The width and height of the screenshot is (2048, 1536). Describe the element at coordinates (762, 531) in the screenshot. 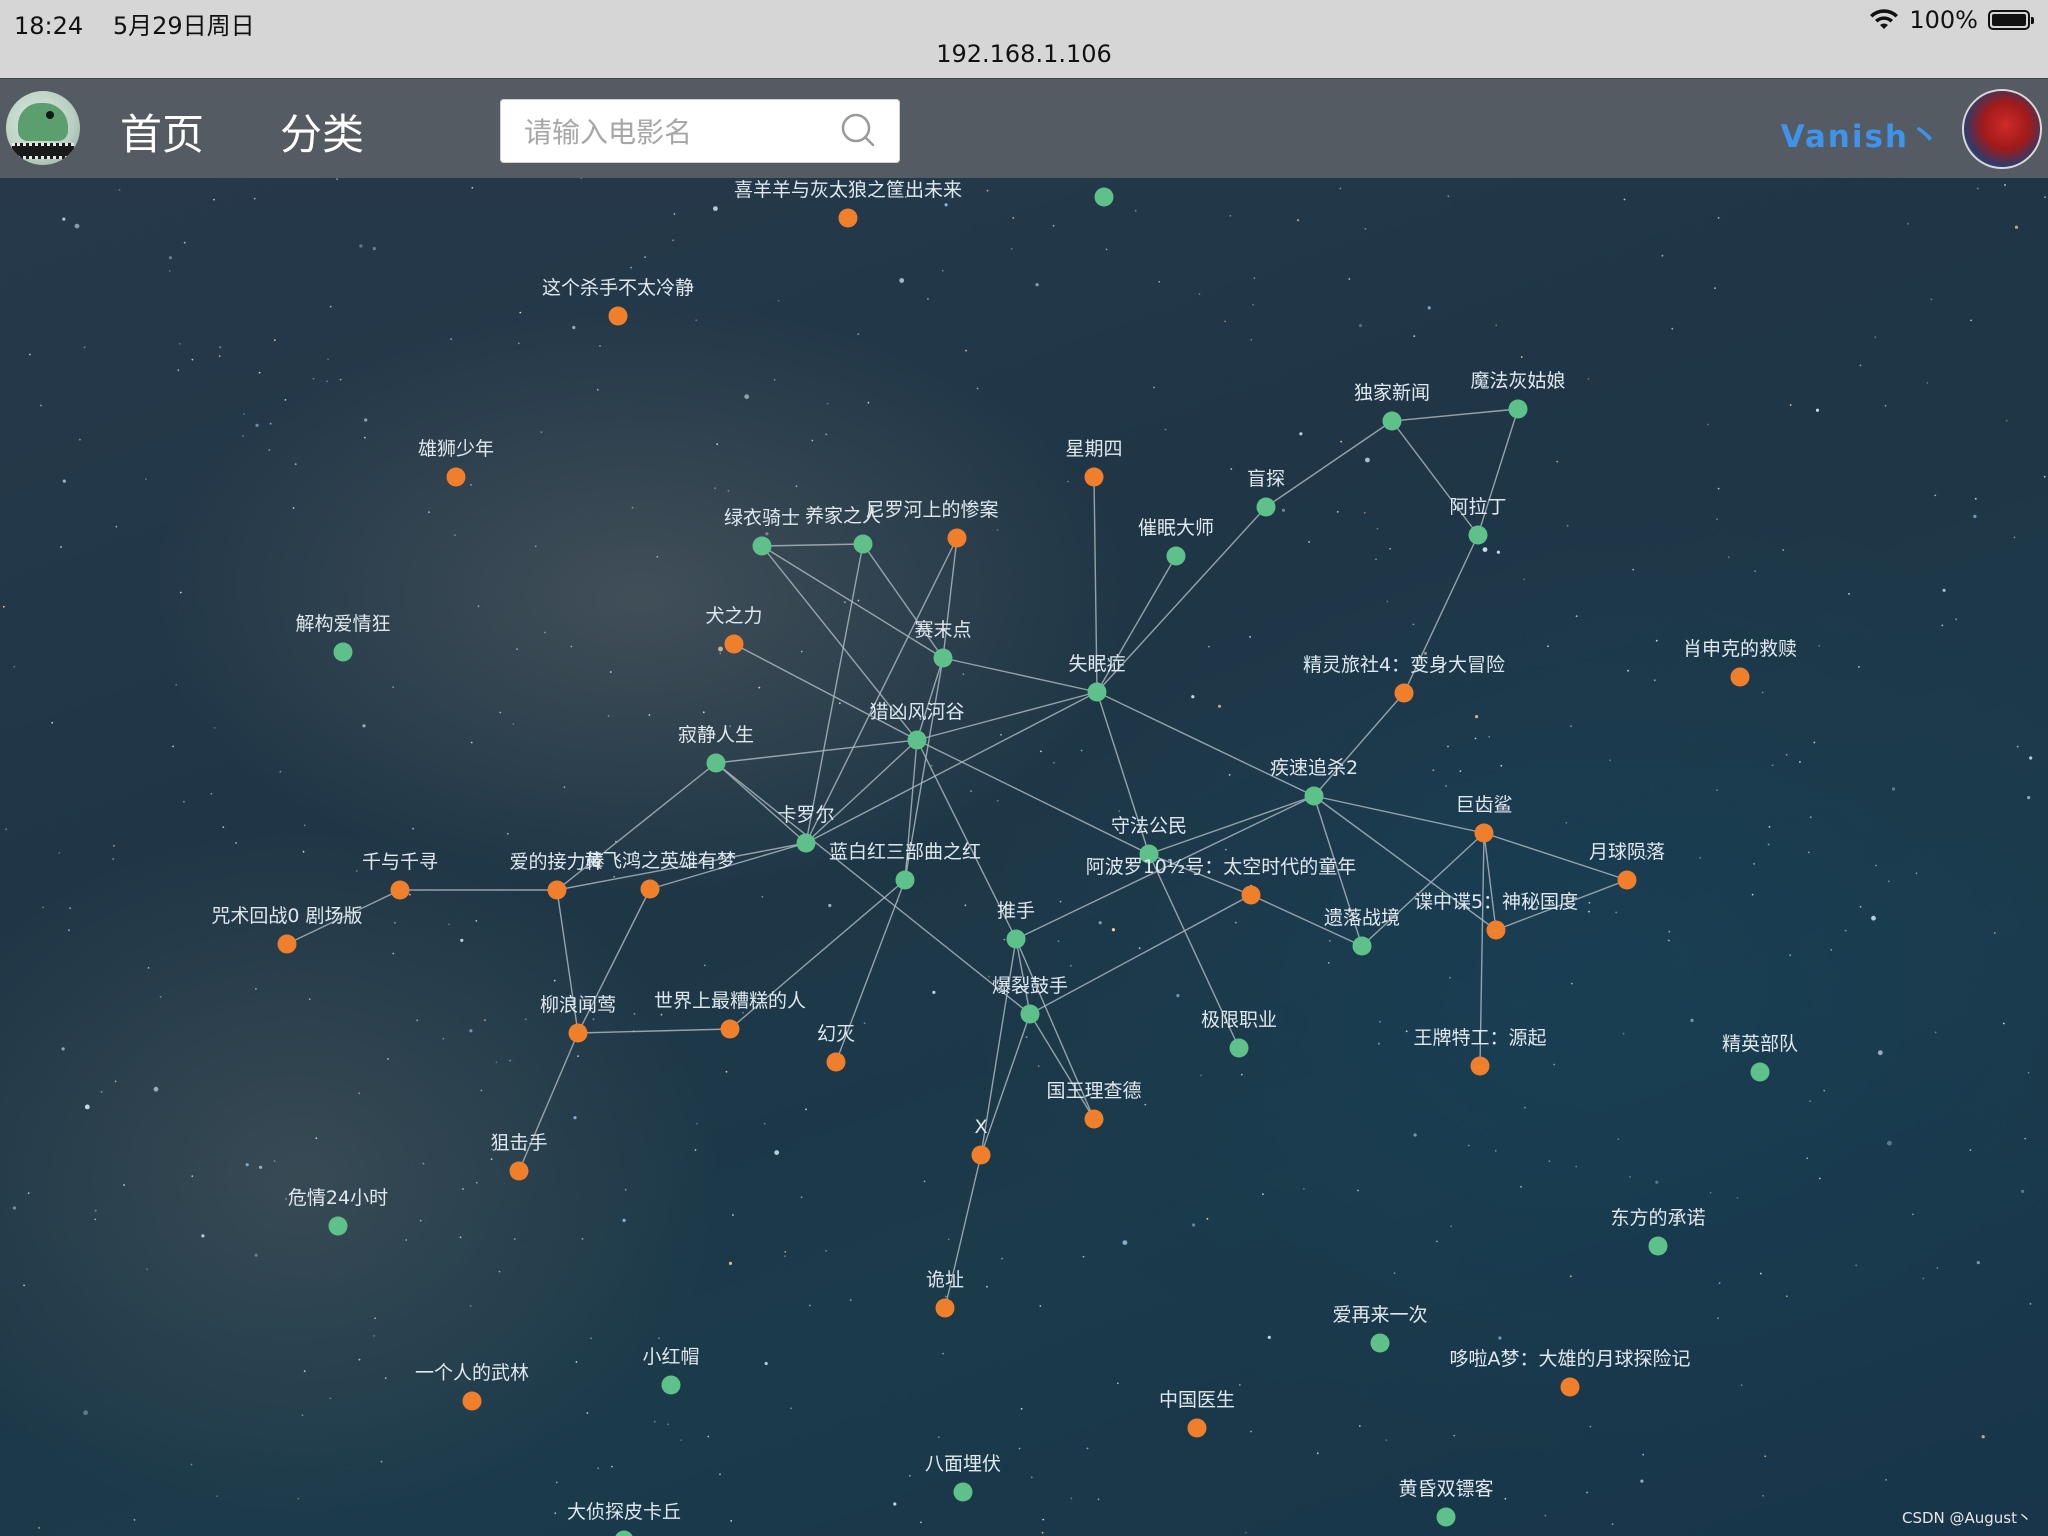

I see `graph-node: 绿衣骑士` at that location.